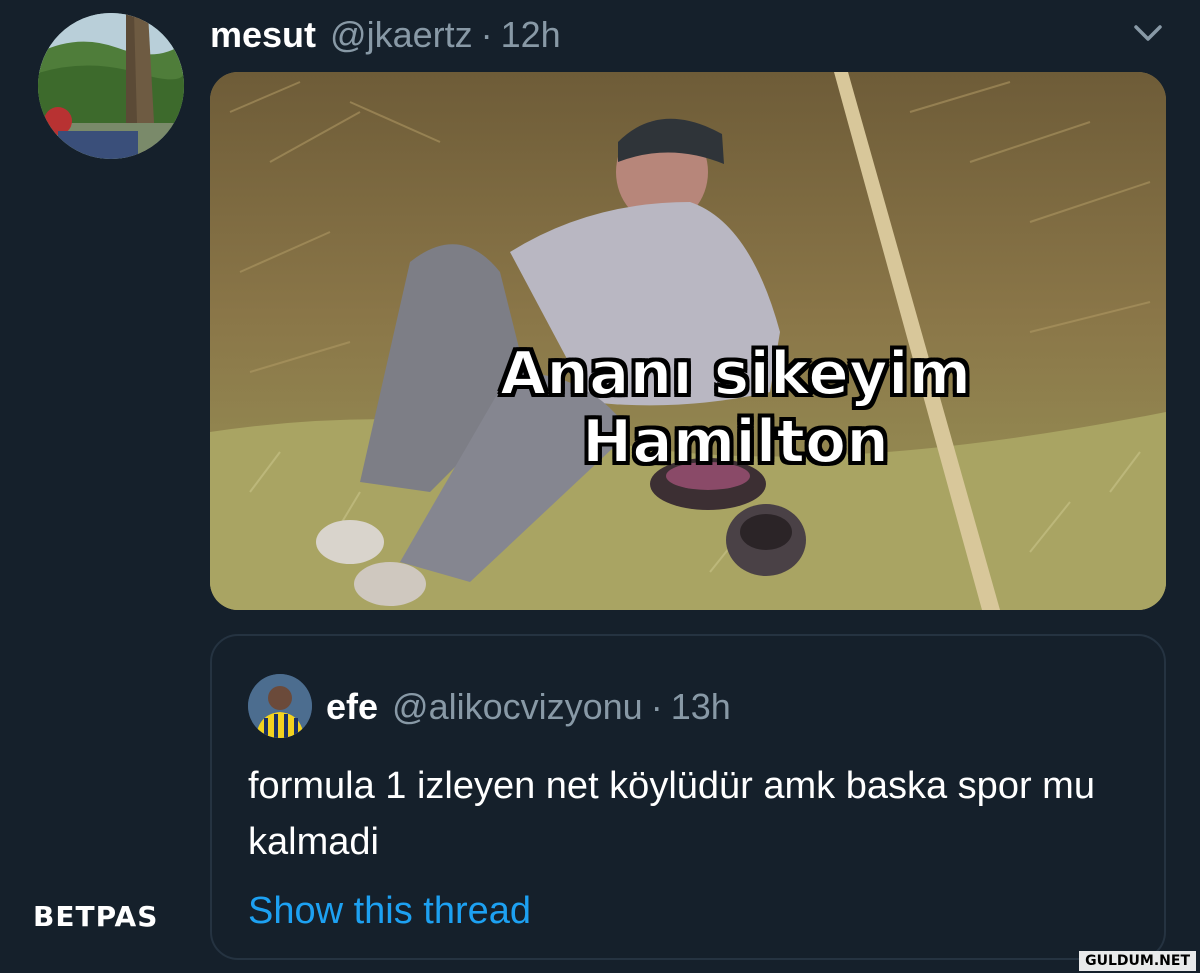  I want to click on chevron-down-icon, so click(1148, 33).